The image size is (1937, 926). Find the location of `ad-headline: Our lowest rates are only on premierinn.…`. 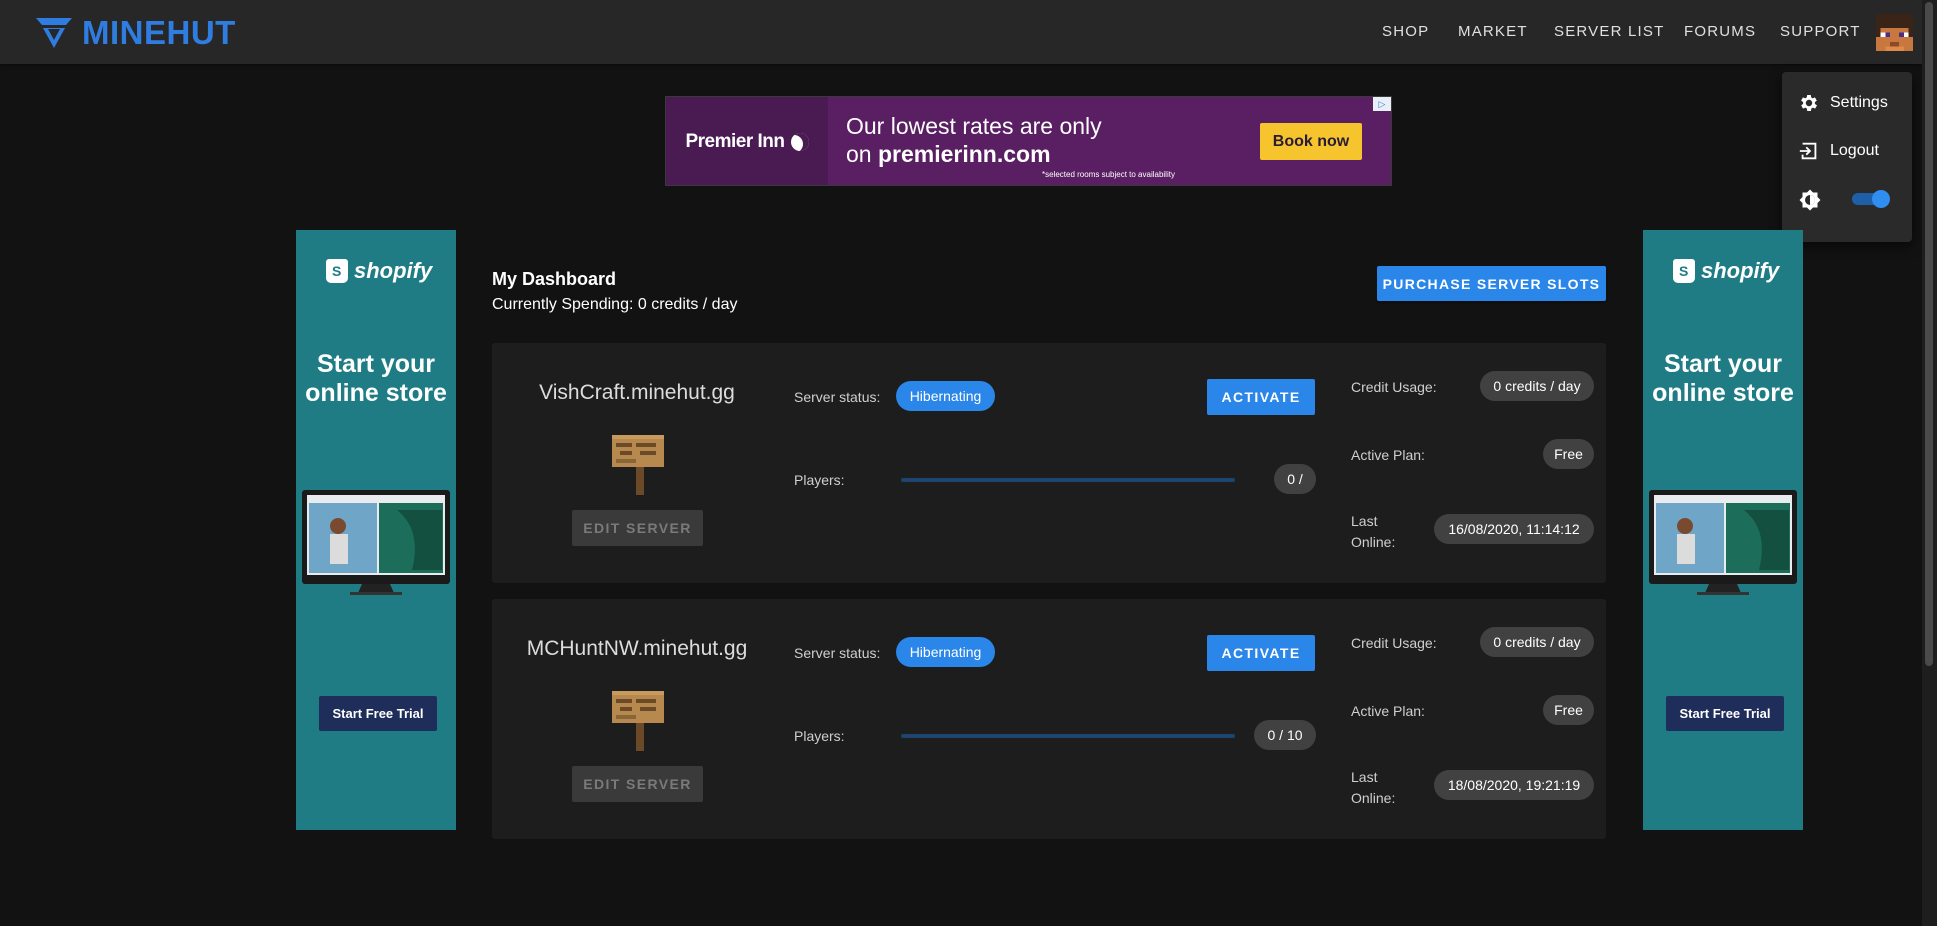

ad-headline: Our lowest rates are only on premierinn.… is located at coordinates (974, 140).